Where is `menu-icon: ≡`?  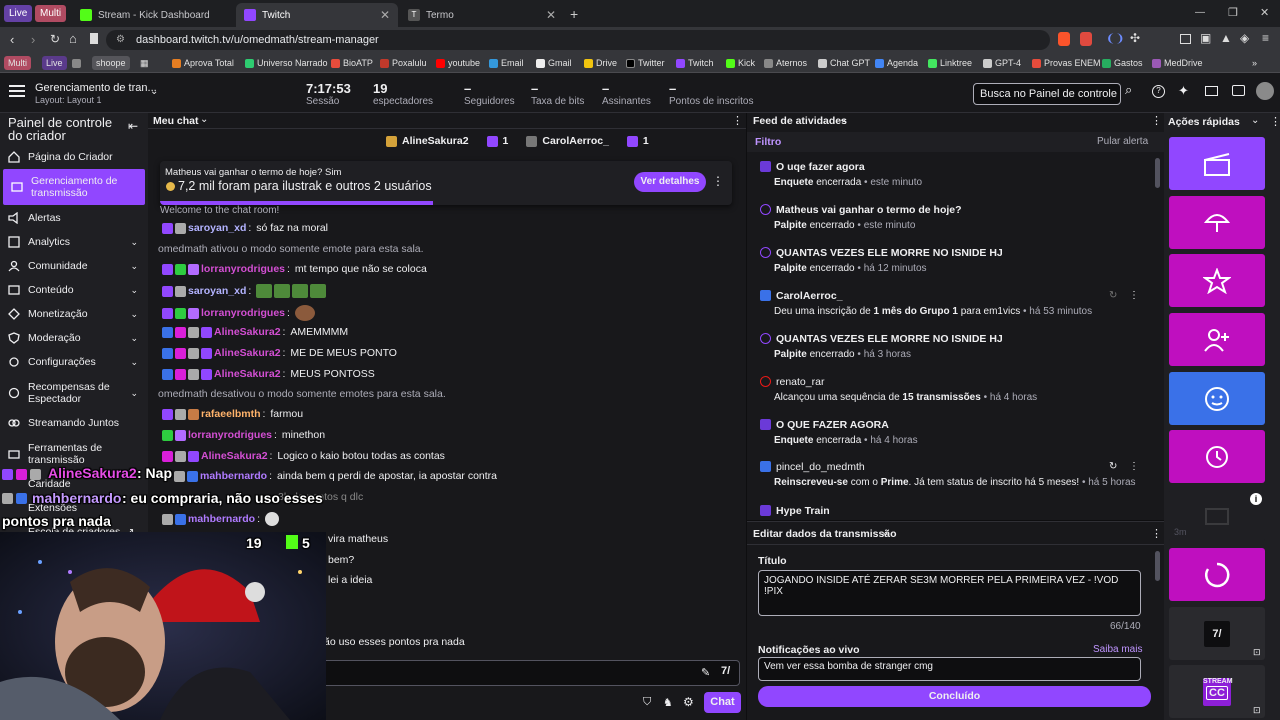
menu-icon: ≡ is located at coordinates (1265, 38).